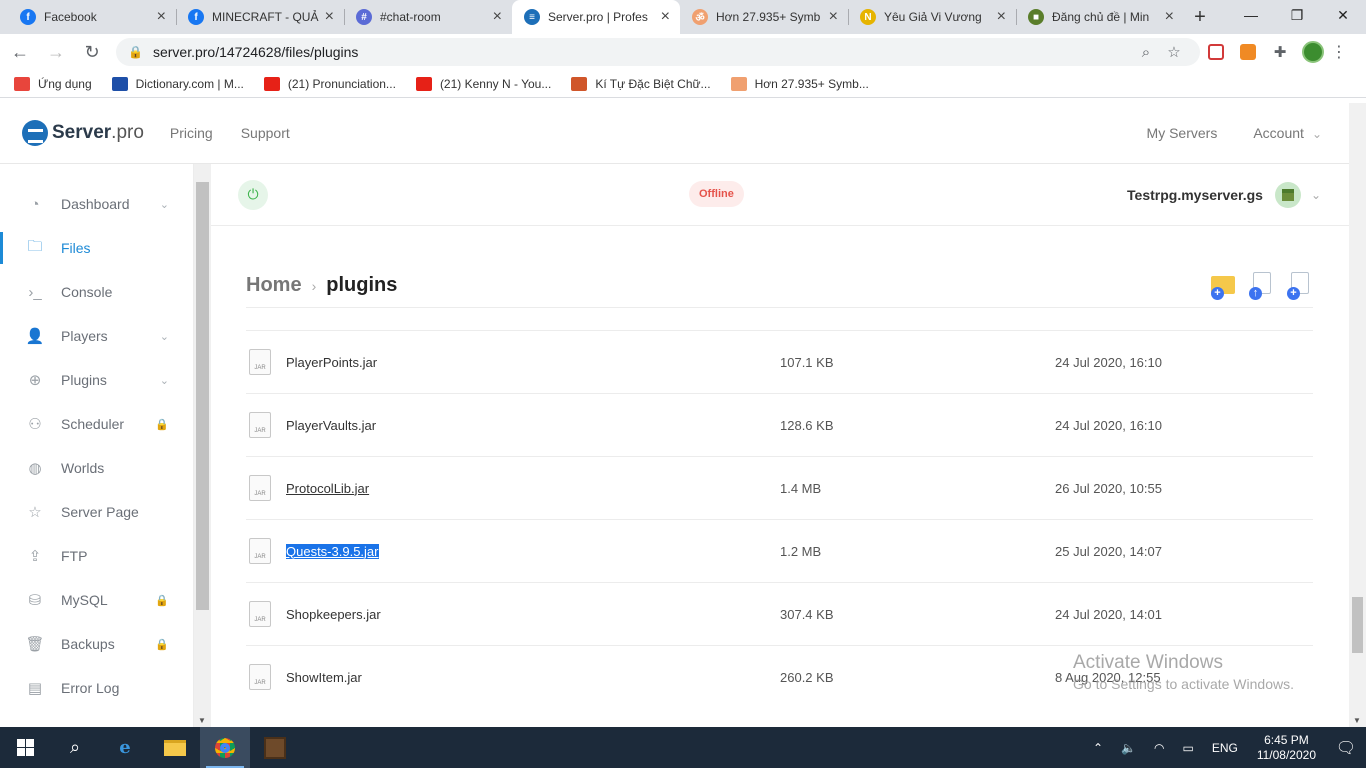  I want to click on bookmark-favicon-icon, so click(423, 83).